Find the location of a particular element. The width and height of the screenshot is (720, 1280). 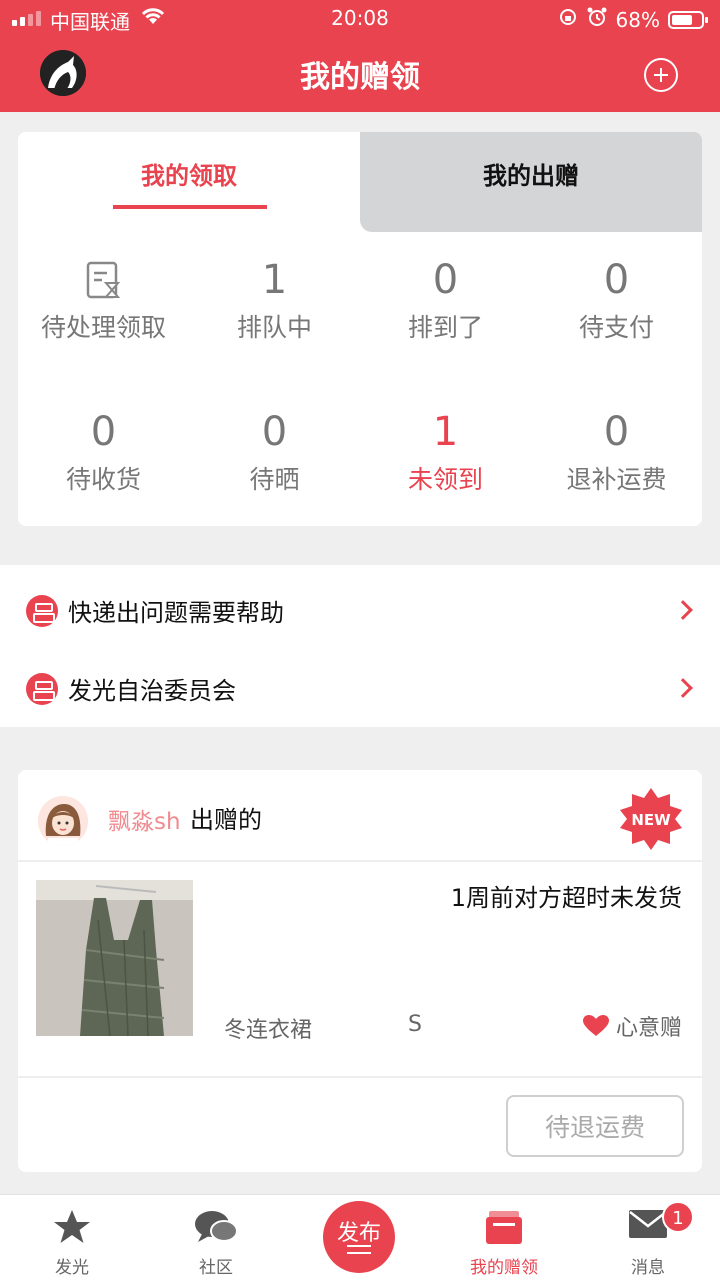

header-bar: 中国联通 20:08 68% 我的赠领 is located at coordinates (360, 56).